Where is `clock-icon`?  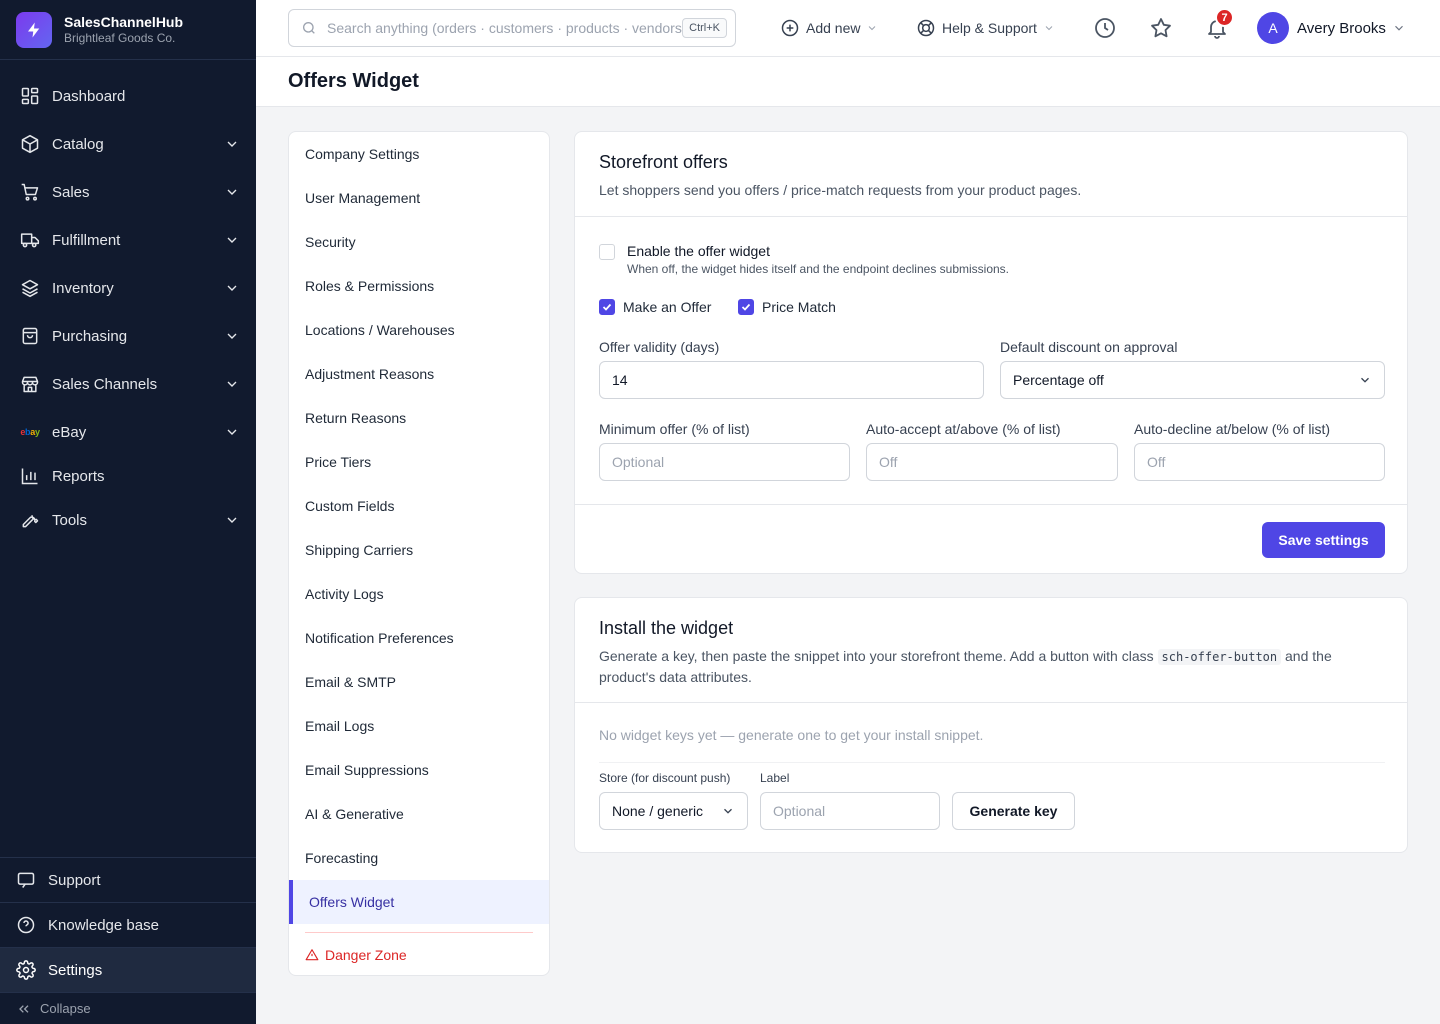 clock-icon is located at coordinates (1105, 28).